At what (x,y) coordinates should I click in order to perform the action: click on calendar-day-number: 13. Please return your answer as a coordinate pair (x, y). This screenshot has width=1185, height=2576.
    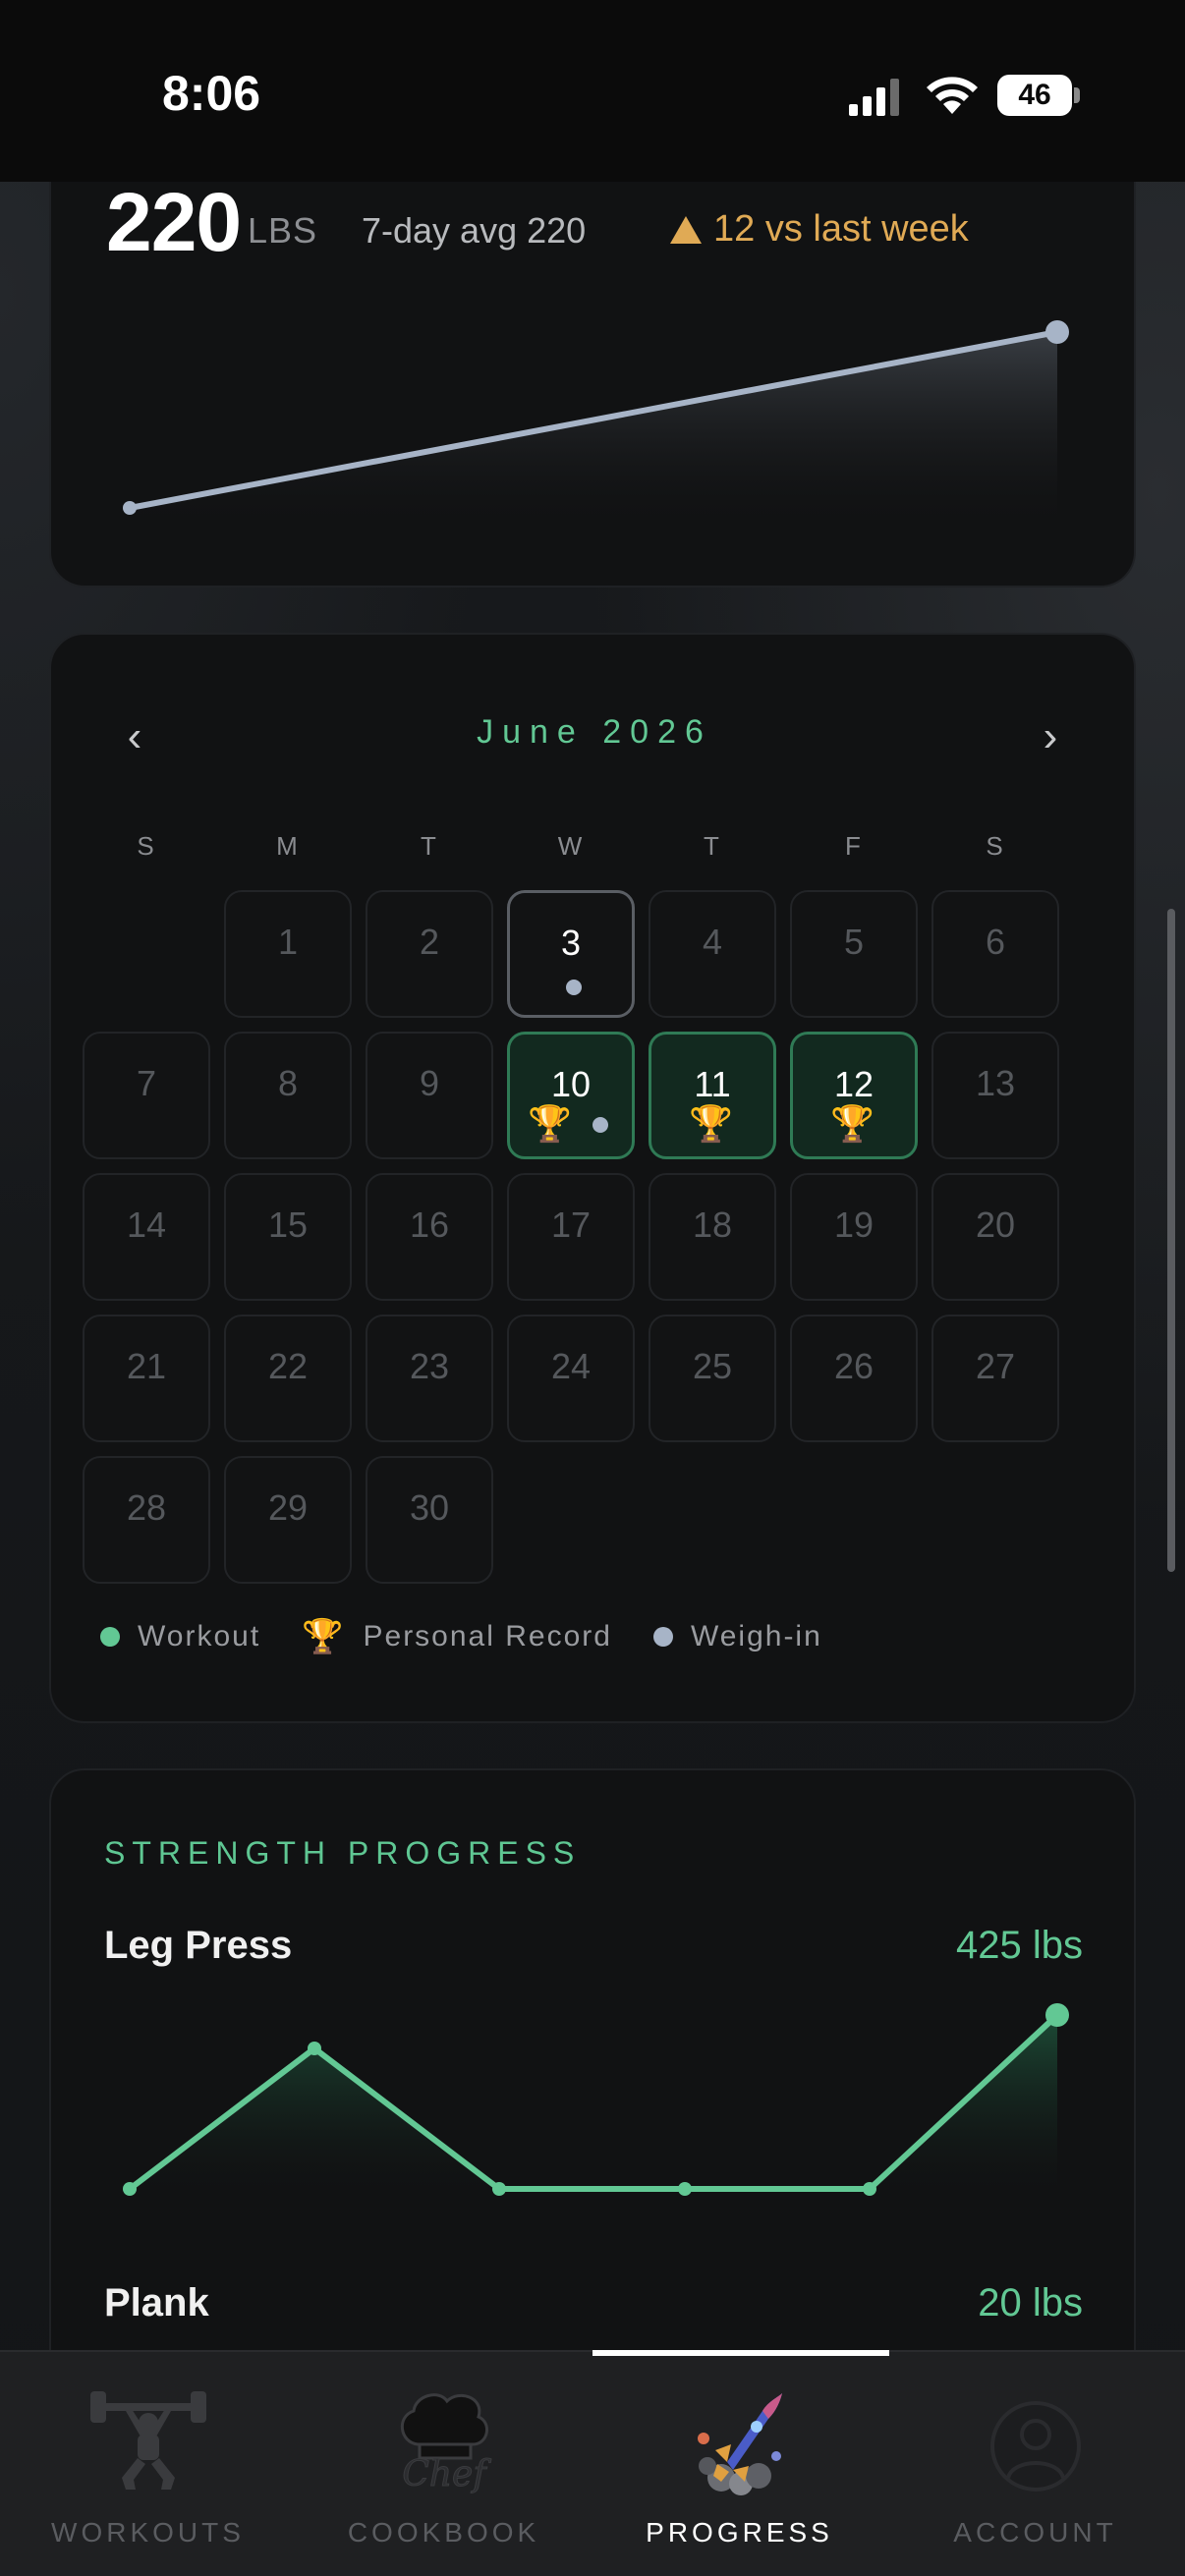
    Looking at the image, I should click on (996, 1083).